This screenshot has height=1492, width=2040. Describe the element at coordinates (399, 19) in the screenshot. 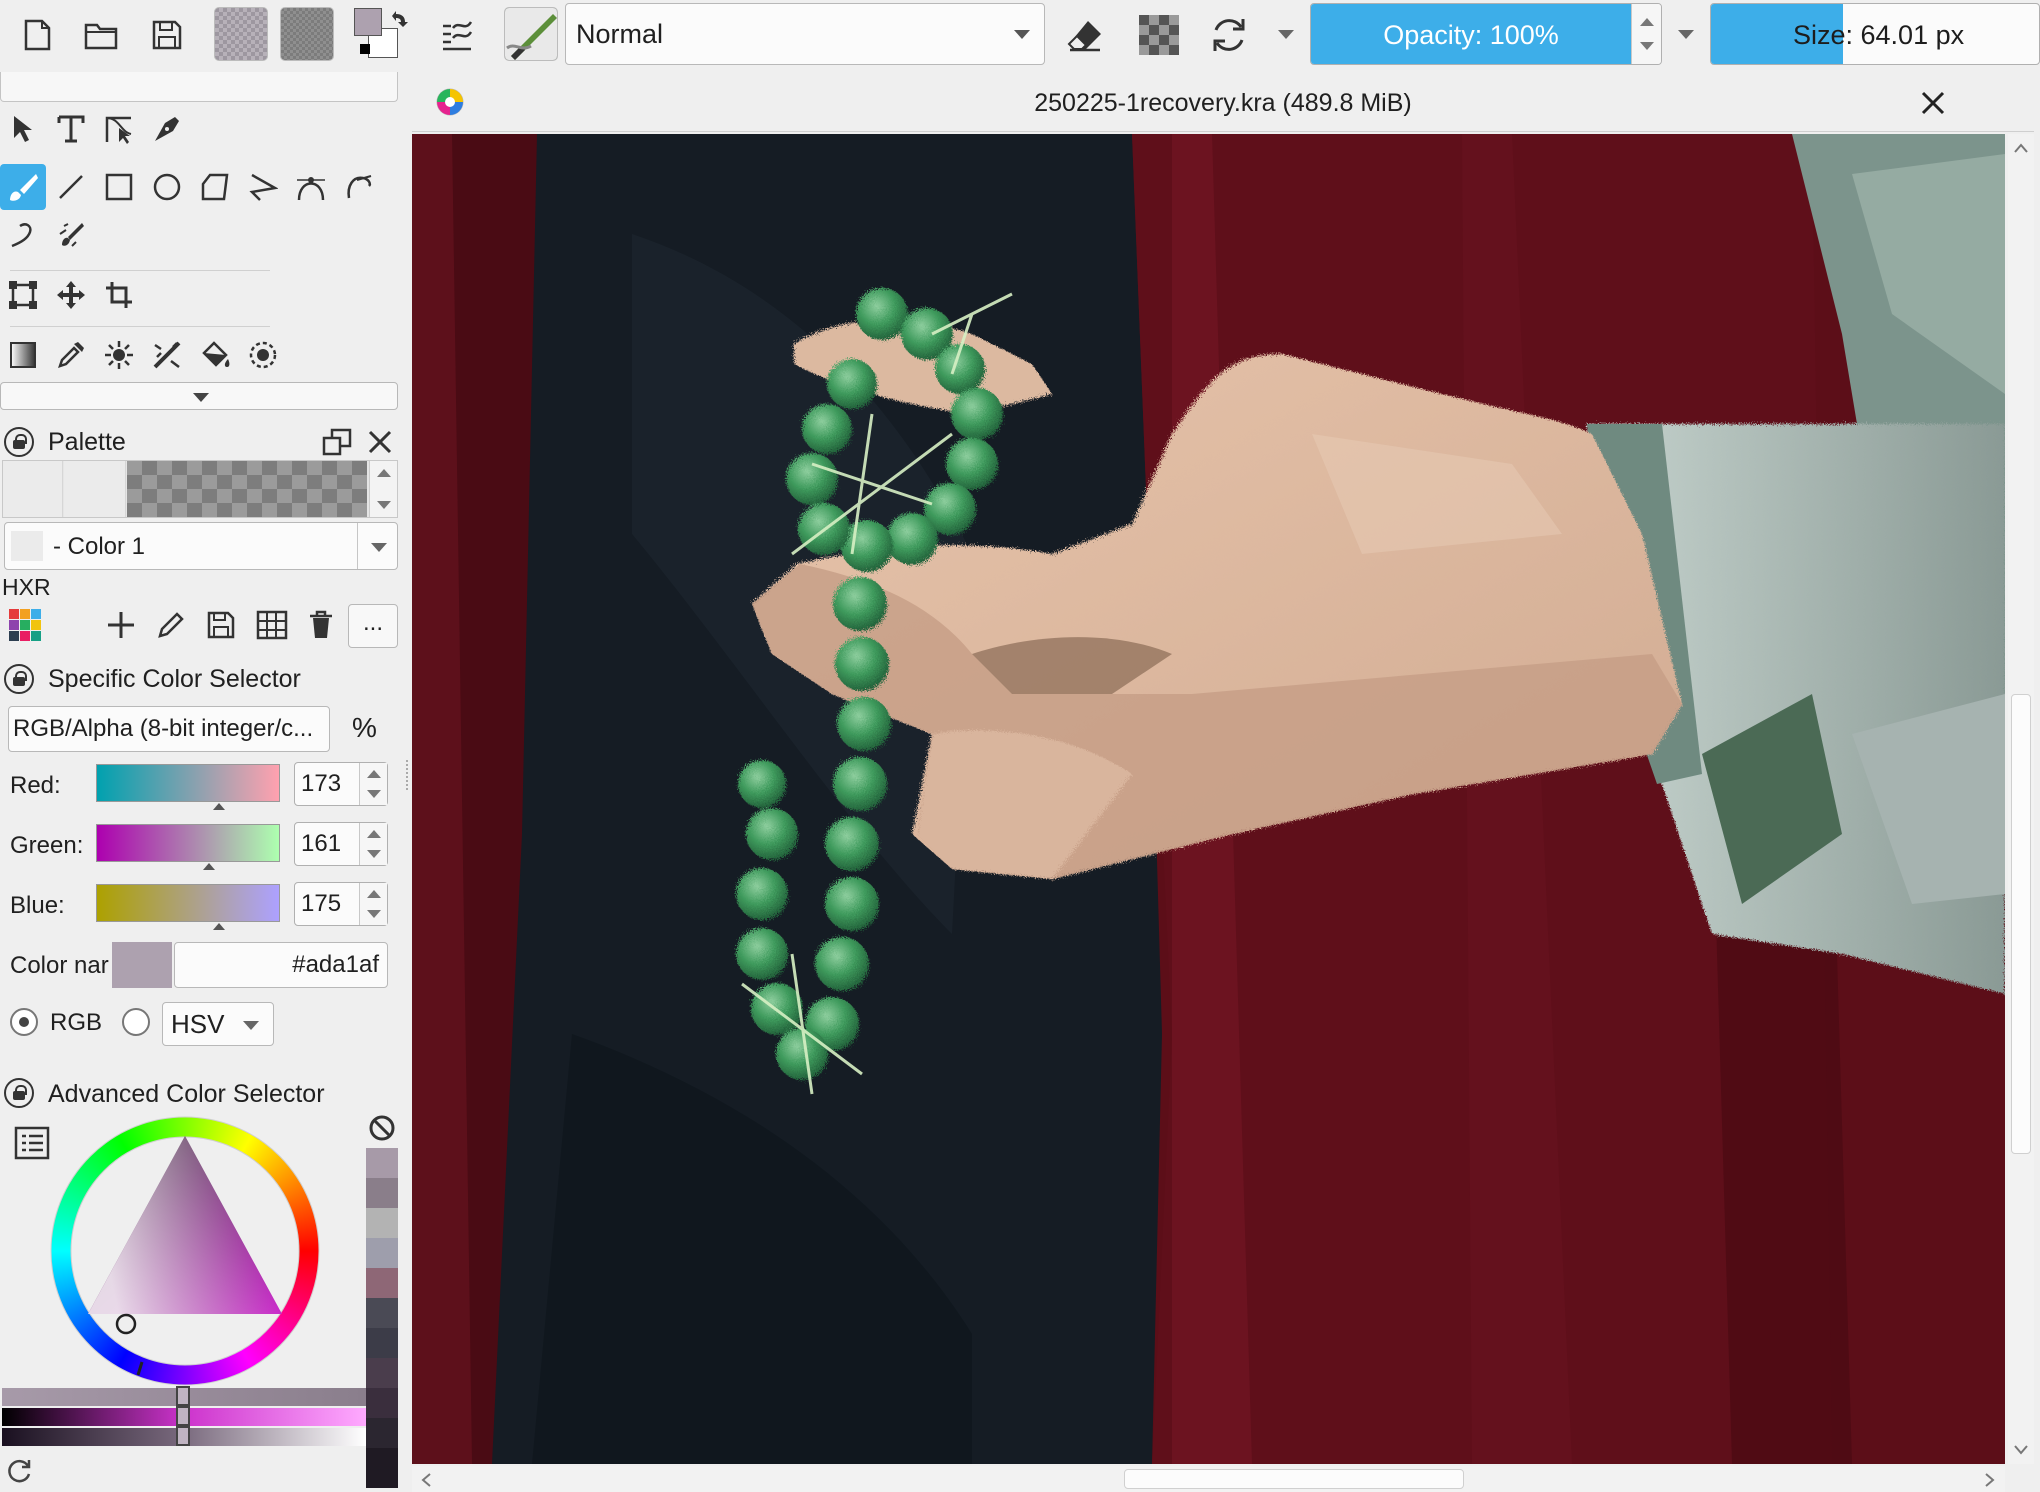

I see `swap-colors-icon` at that location.